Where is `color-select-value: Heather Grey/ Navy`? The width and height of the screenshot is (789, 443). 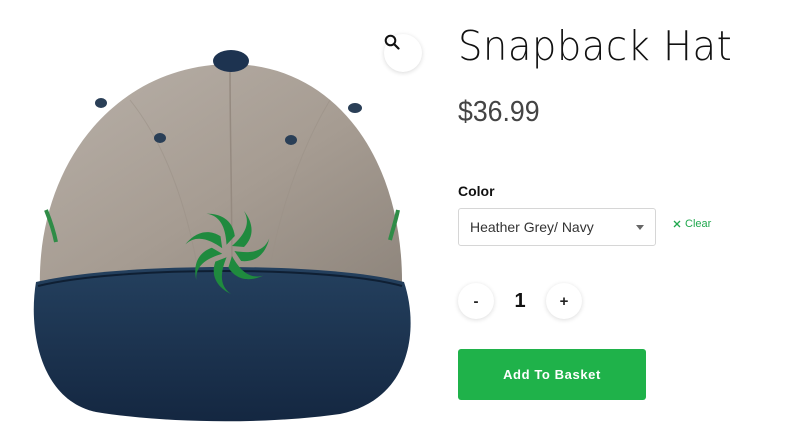 color-select-value: Heather Grey/ Navy is located at coordinates (532, 227).